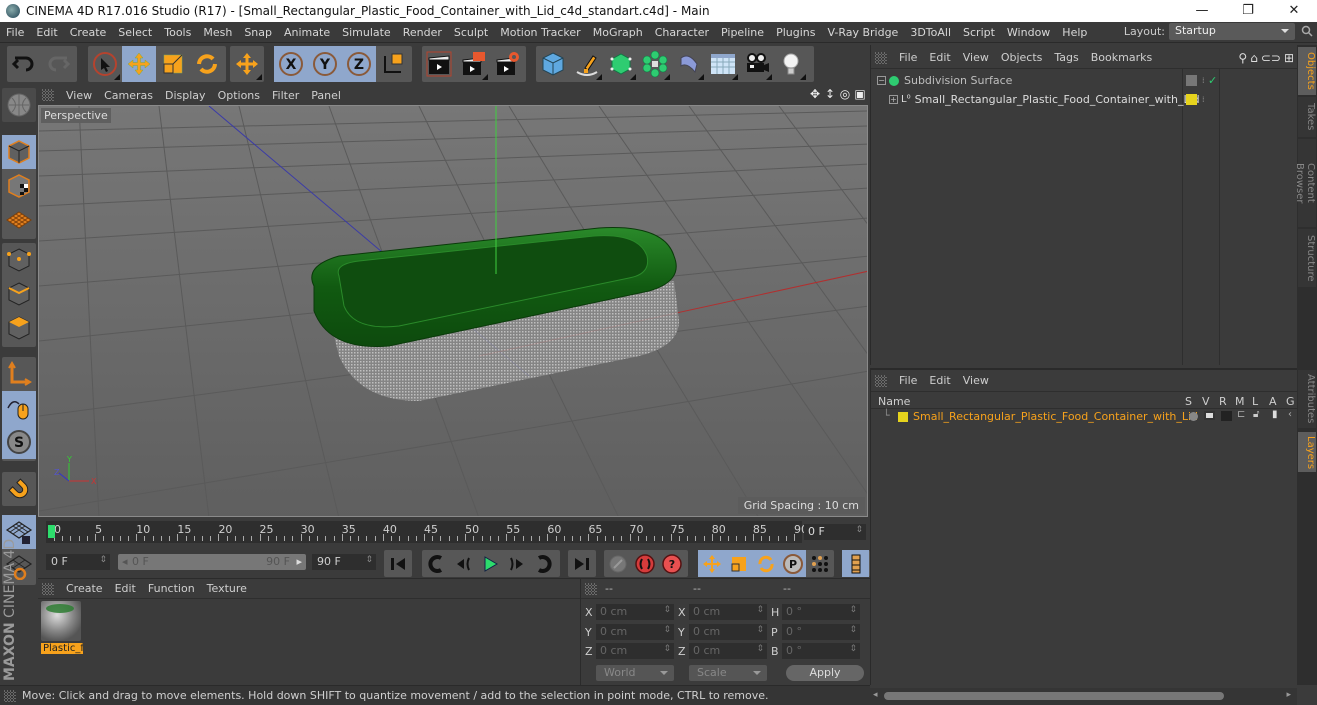 The width and height of the screenshot is (1317, 705). I want to click on minimize-button: —, so click(1202, 11).